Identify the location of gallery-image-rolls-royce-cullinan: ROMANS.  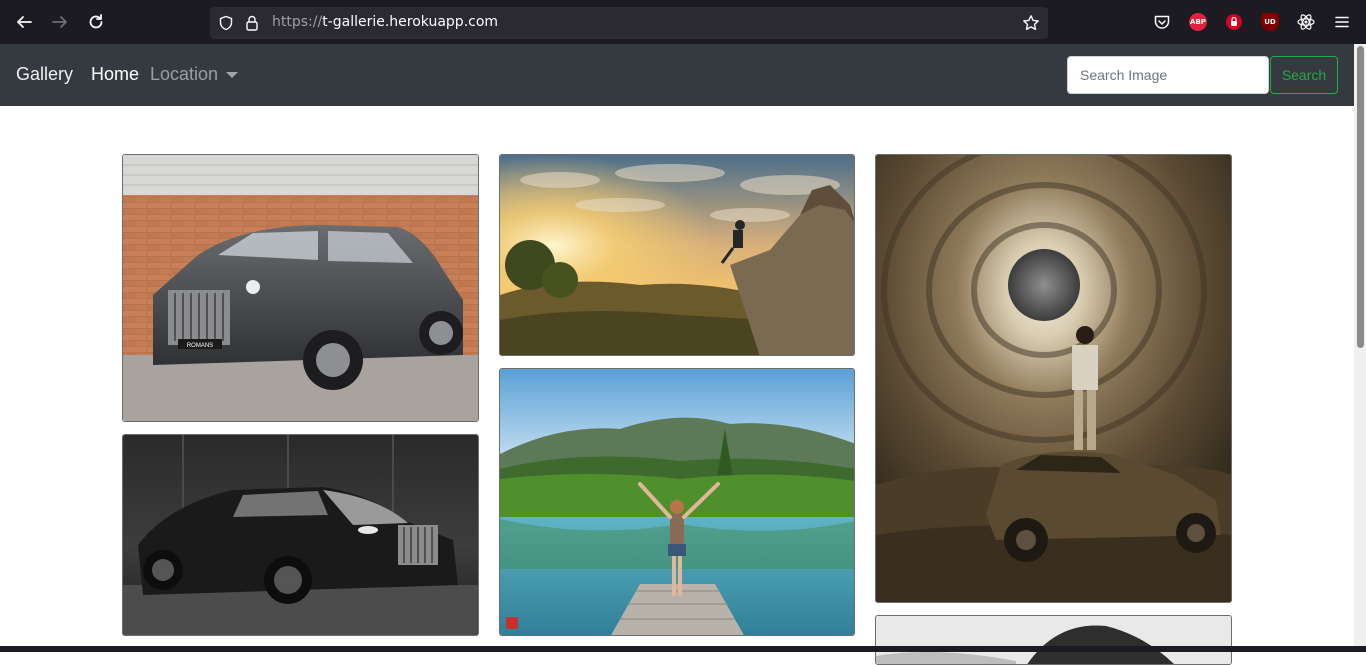
(300, 288).